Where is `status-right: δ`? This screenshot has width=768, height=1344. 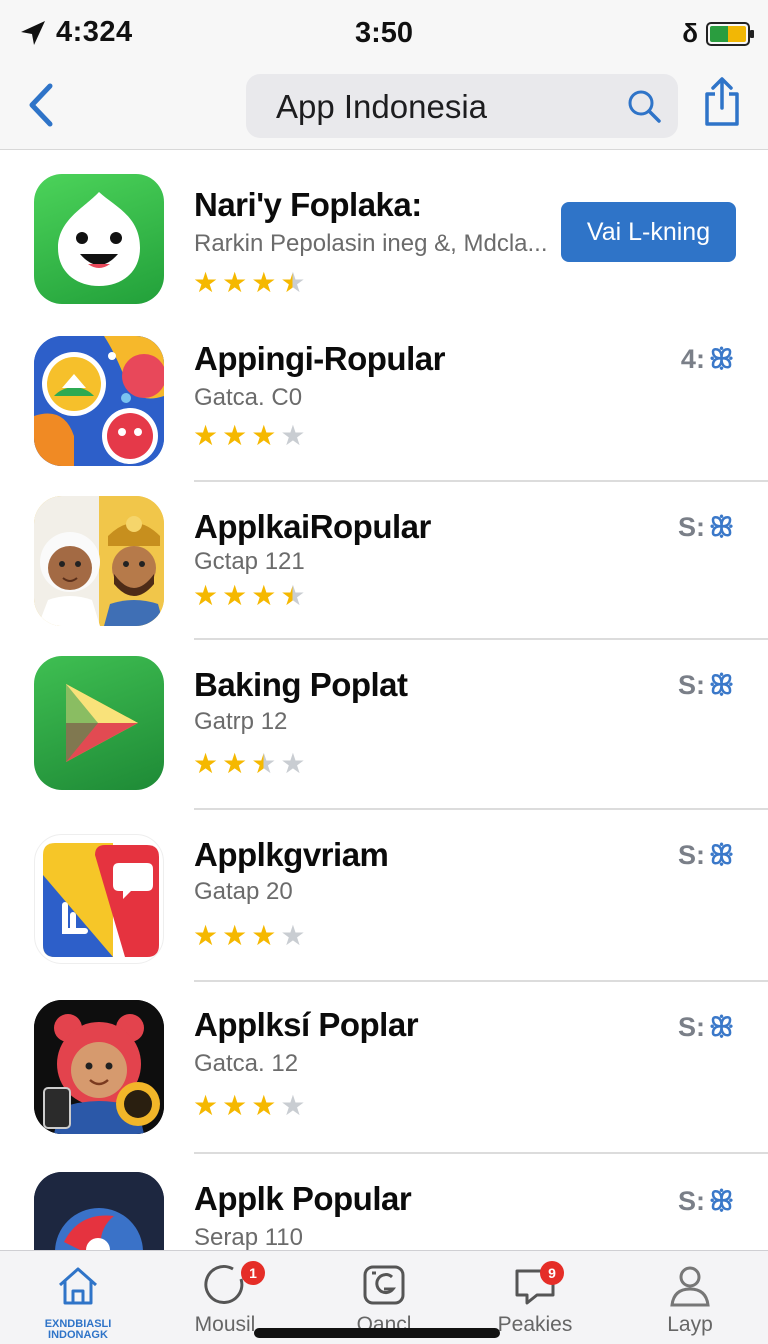
status-right: δ is located at coordinates (718, 33).